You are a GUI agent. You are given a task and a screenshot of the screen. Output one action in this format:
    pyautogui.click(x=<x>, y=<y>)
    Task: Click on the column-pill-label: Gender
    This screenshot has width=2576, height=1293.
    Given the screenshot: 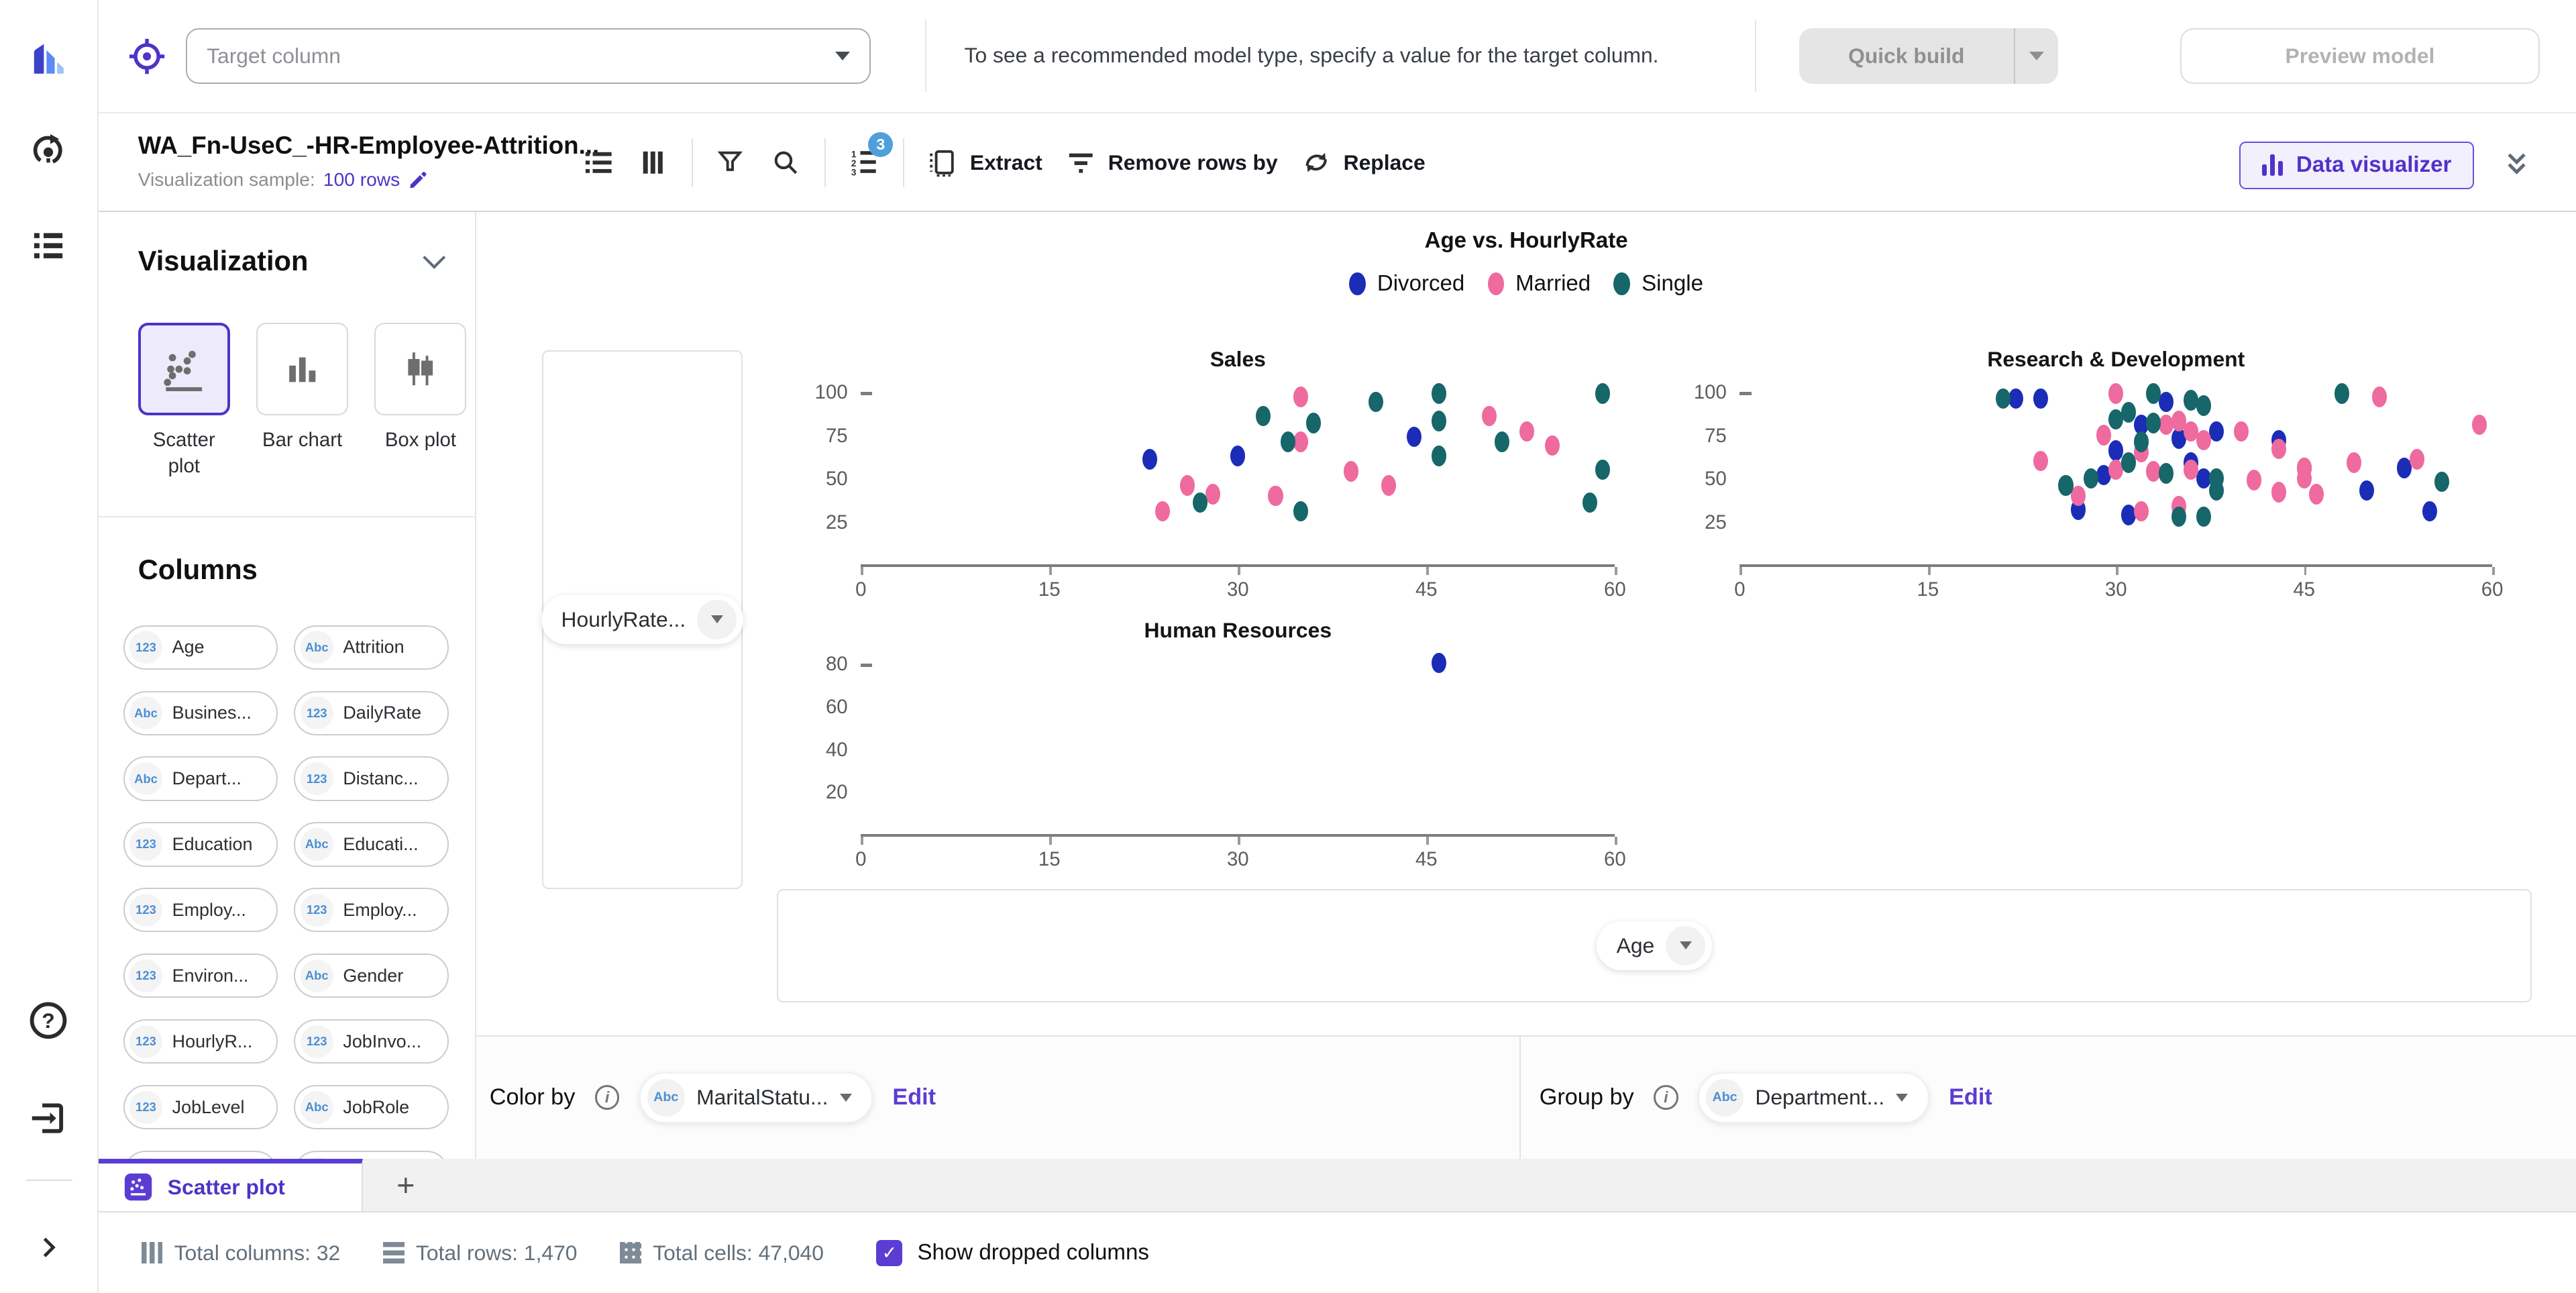 What is the action you would take?
    pyautogui.click(x=373, y=975)
    